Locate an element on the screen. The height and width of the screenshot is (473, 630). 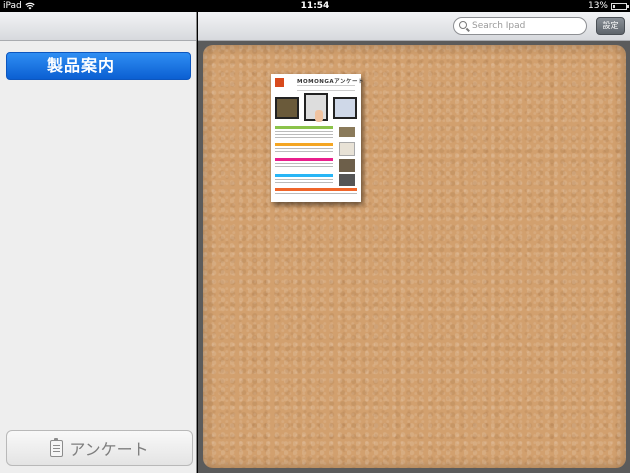
search-placeholder: Search Ipad is located at coordinates (499, 26).